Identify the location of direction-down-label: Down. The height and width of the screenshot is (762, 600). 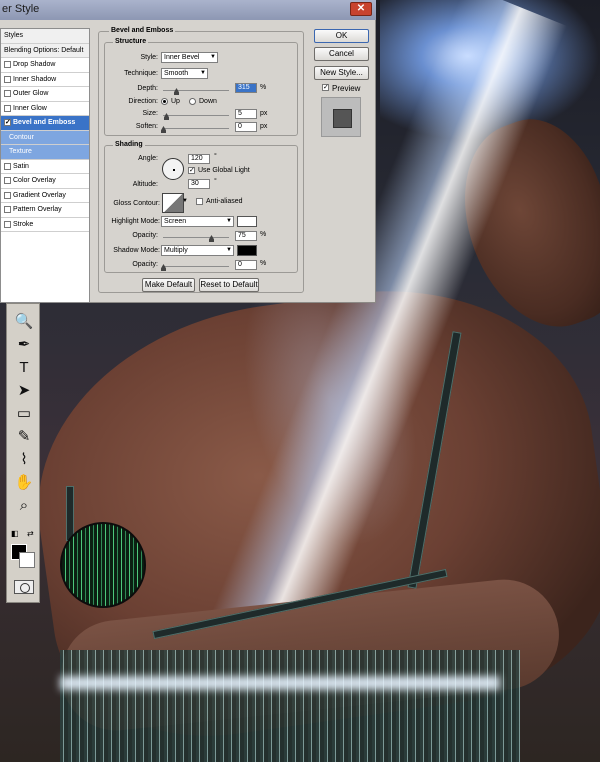
(208, 101).